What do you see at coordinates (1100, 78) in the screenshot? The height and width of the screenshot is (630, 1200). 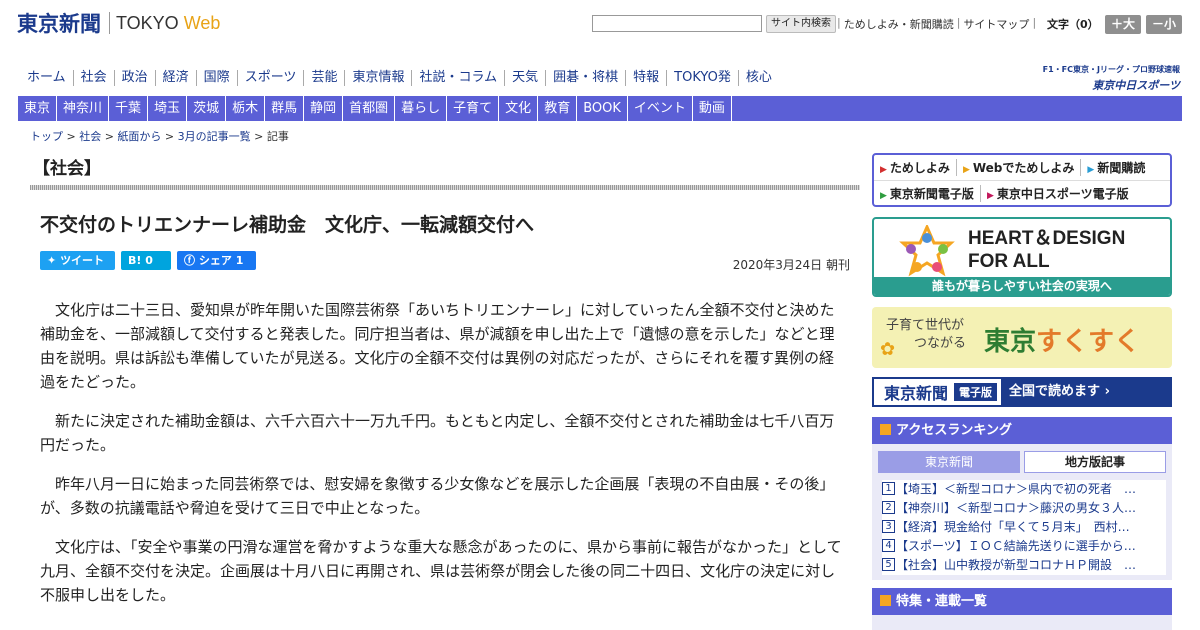 I see `chunichi-sports-banner: F1・FC東京・Jリーグ・プロ野球速報 東京中日スポーツ` at bounding box center [1100, 78].